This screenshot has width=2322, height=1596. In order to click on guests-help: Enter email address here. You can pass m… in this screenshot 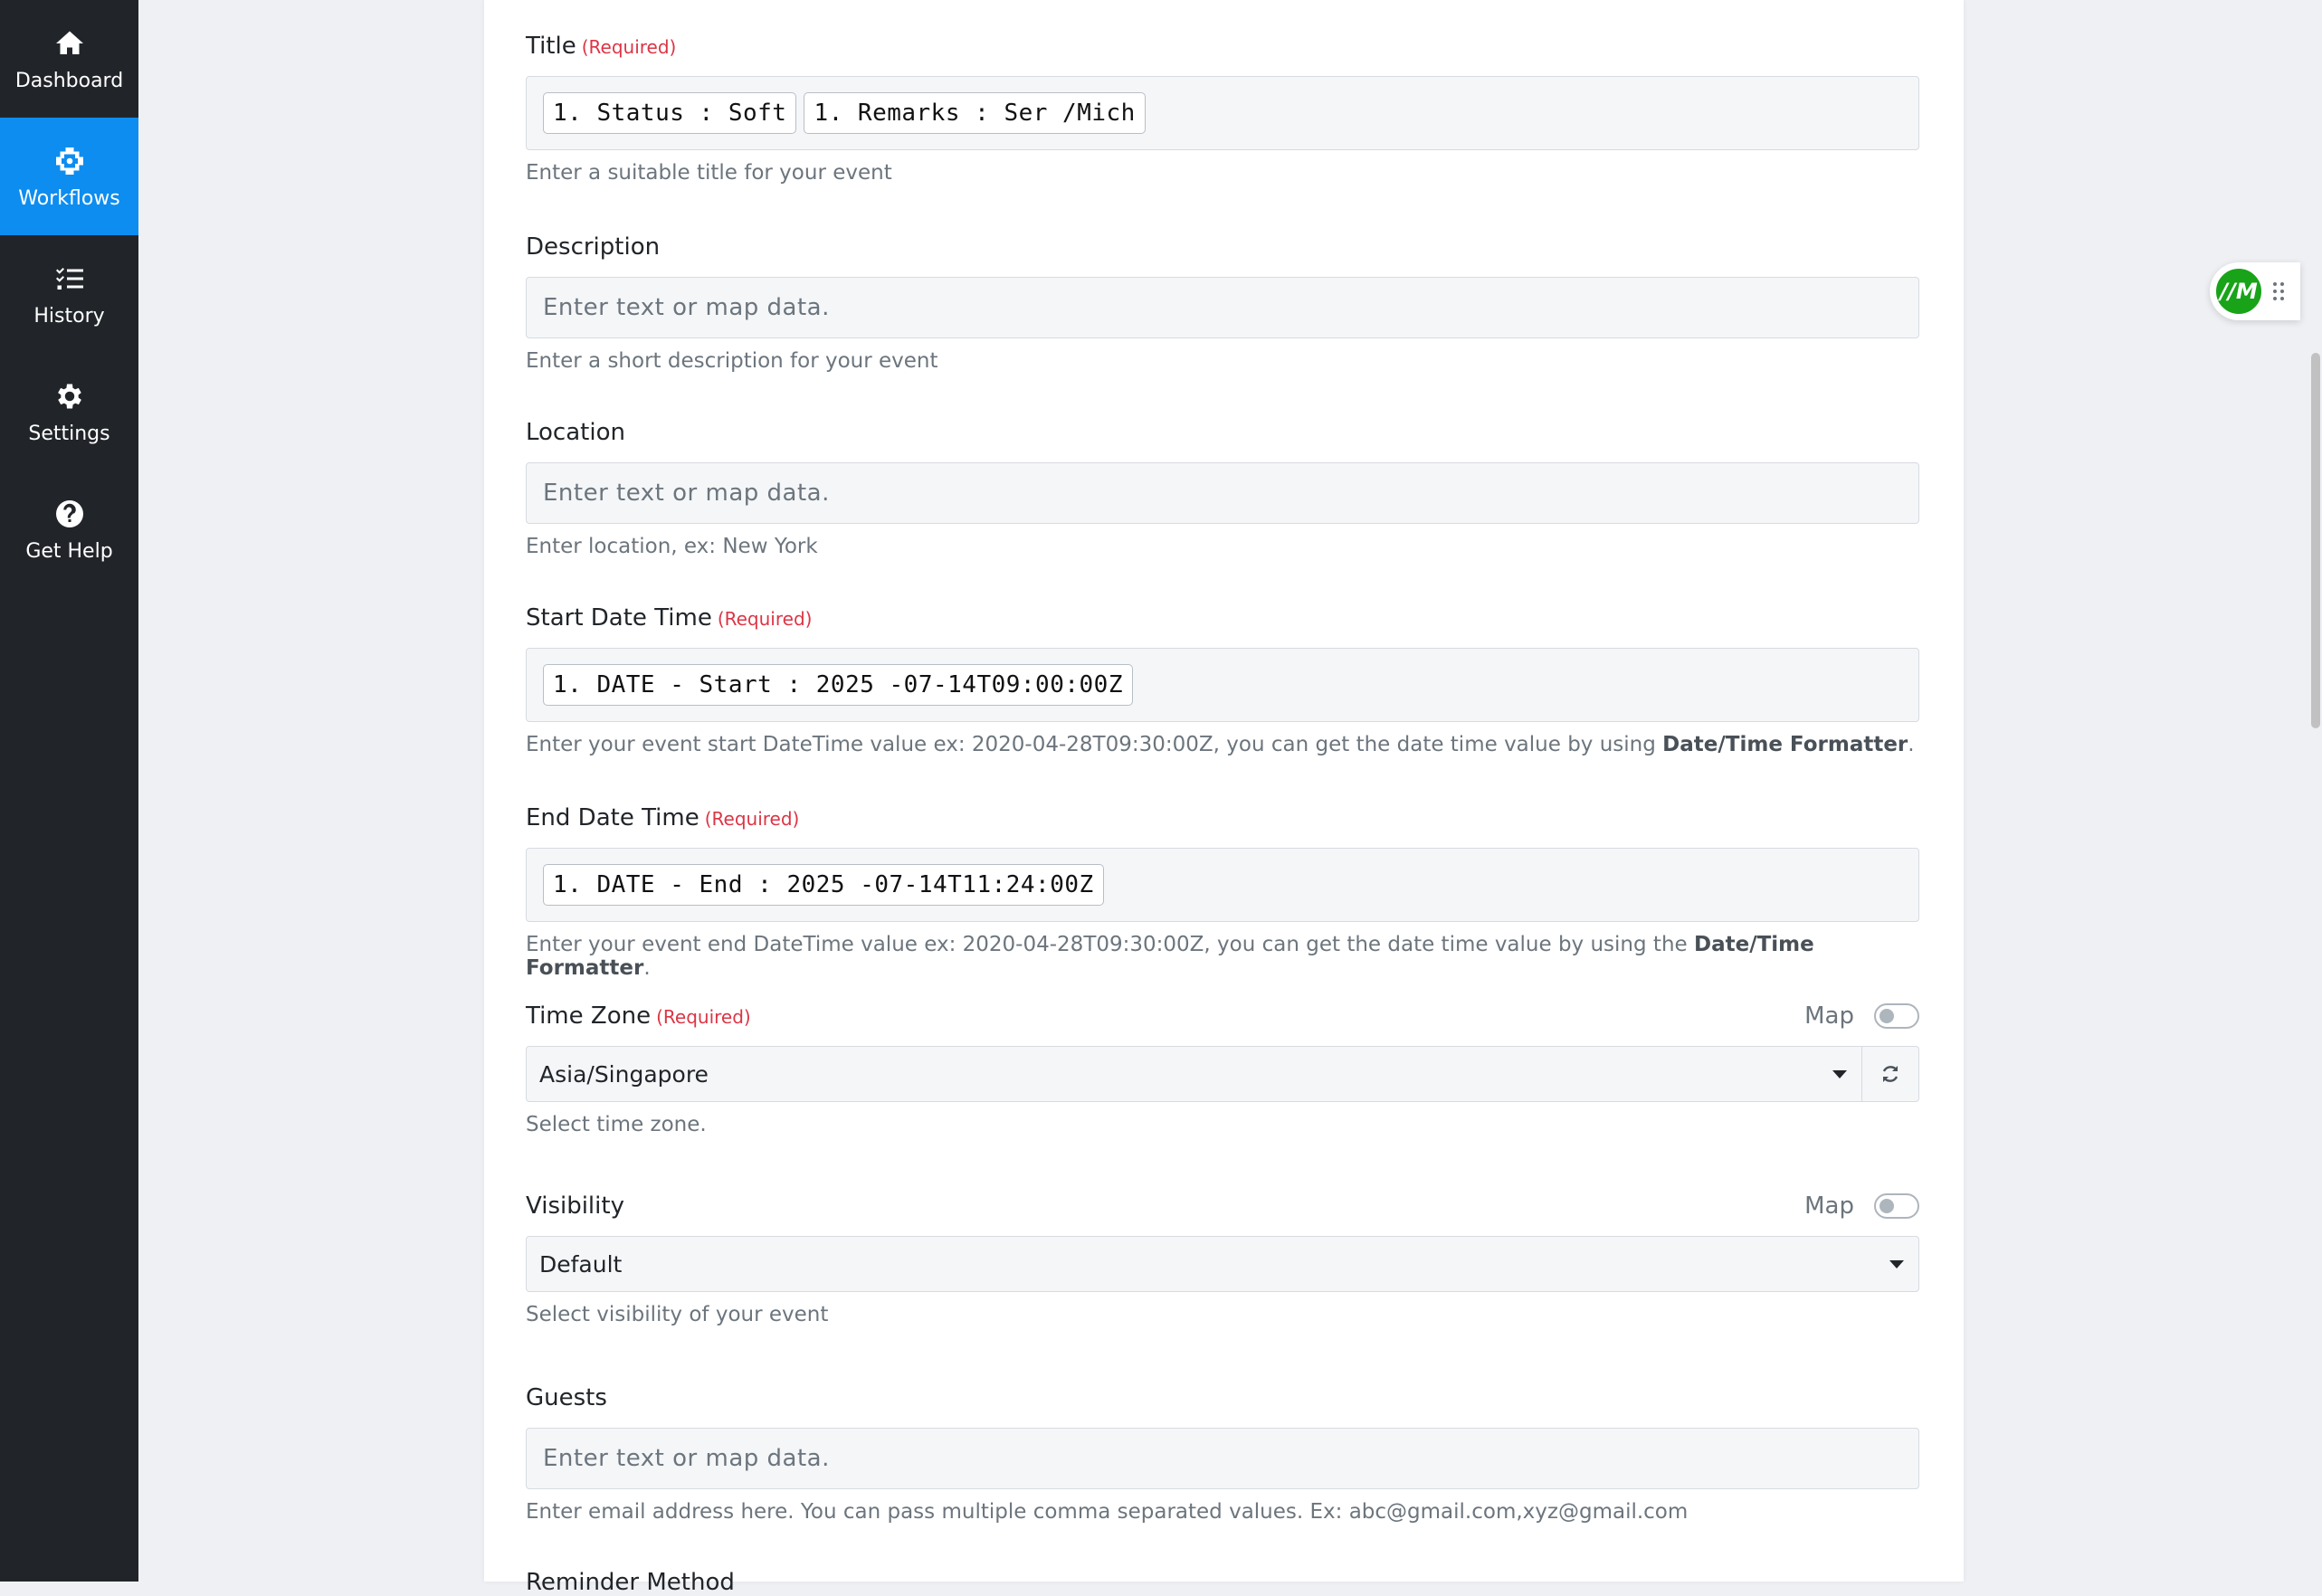, I will do `click(1107, 1512)`.